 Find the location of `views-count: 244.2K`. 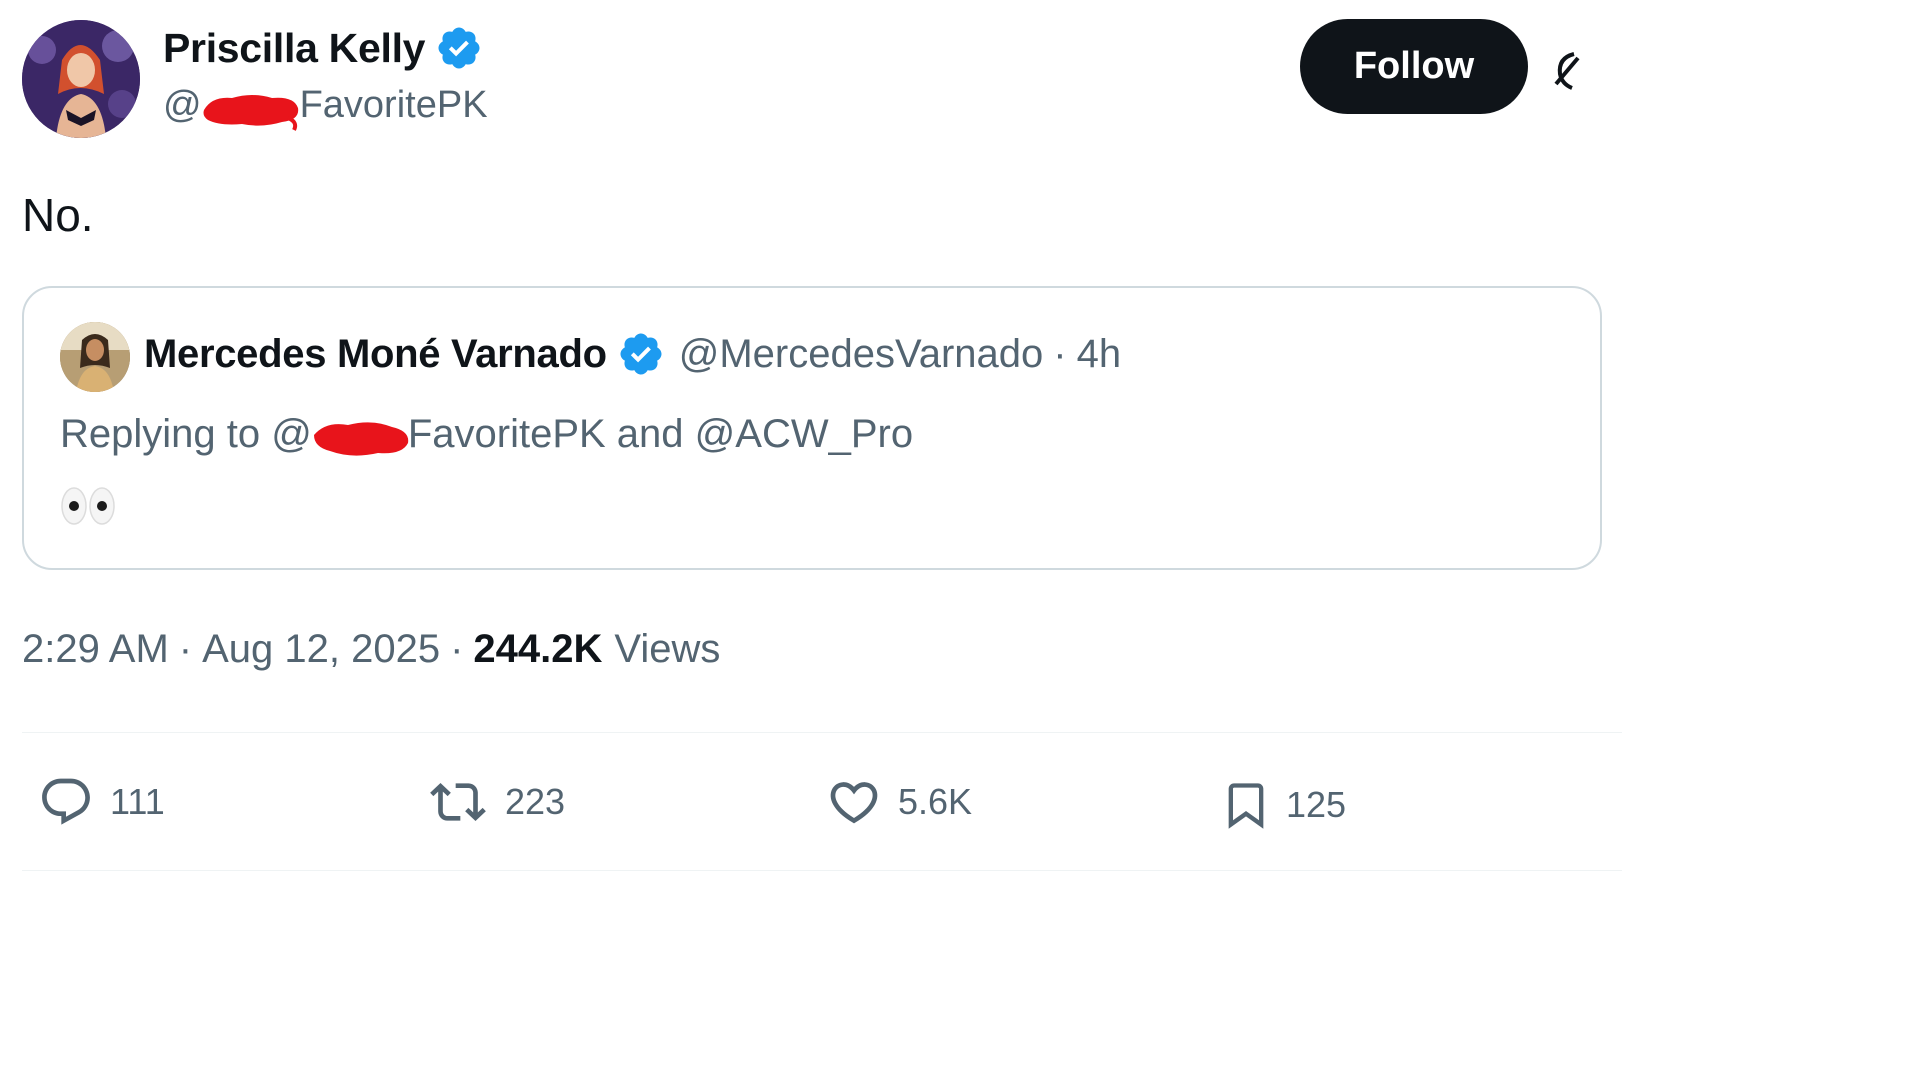

views-count: 244.2K is located at coordinates (538, 649).